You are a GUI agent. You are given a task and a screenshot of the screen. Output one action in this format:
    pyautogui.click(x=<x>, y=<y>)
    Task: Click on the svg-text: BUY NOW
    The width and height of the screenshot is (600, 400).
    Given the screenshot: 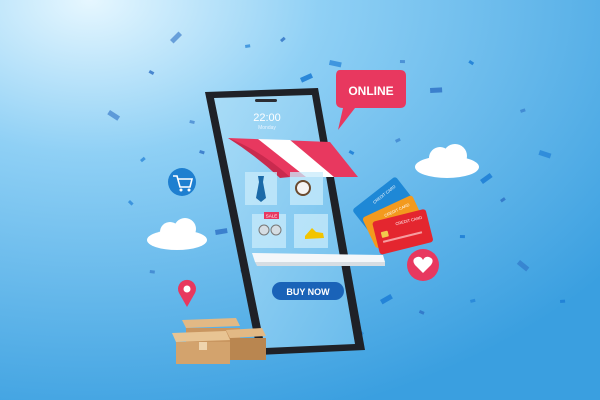 What is the action you would take?
    pyautogui.click(x=308, y=292)
    